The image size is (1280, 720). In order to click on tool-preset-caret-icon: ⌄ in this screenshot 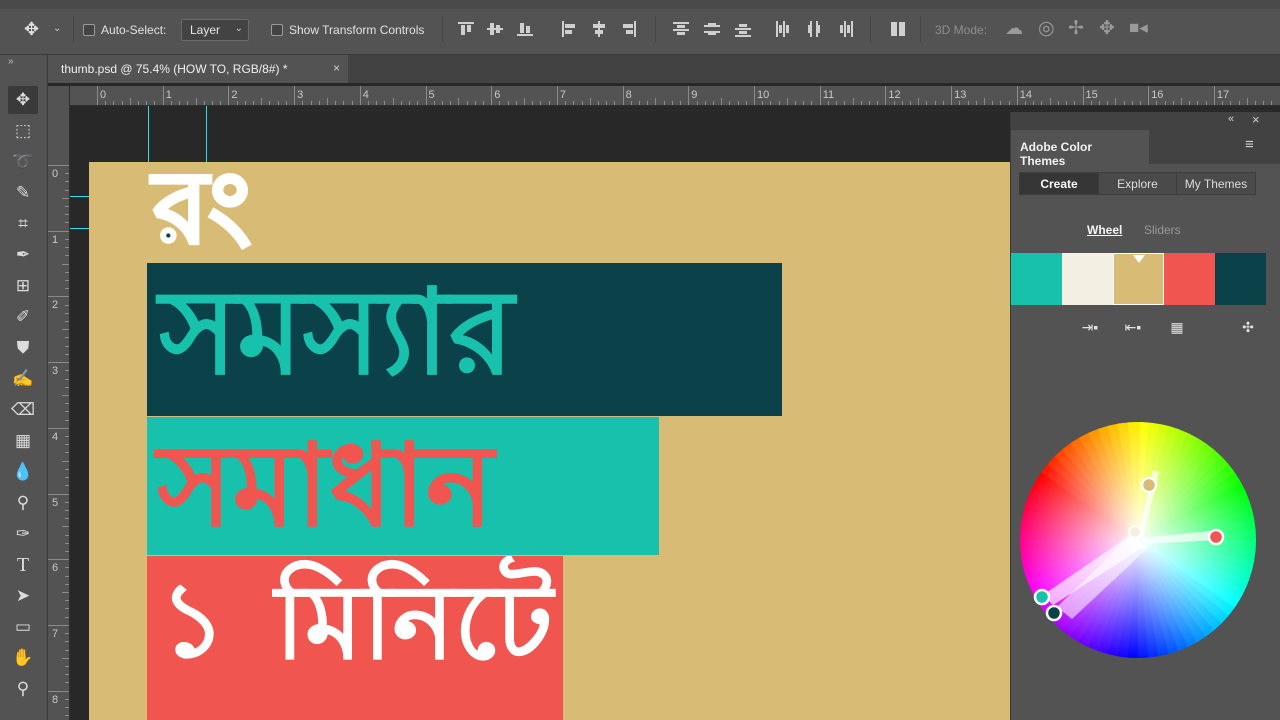, I will do `click(57, 28)`.